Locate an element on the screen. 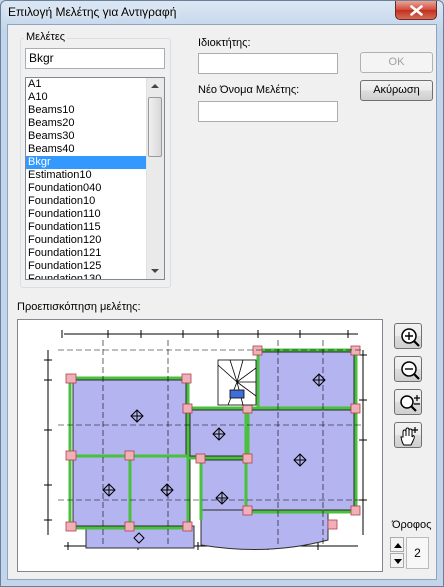 The height and width of the screenshot is (587, 444). owner-input is located at coordinates (268, 63).